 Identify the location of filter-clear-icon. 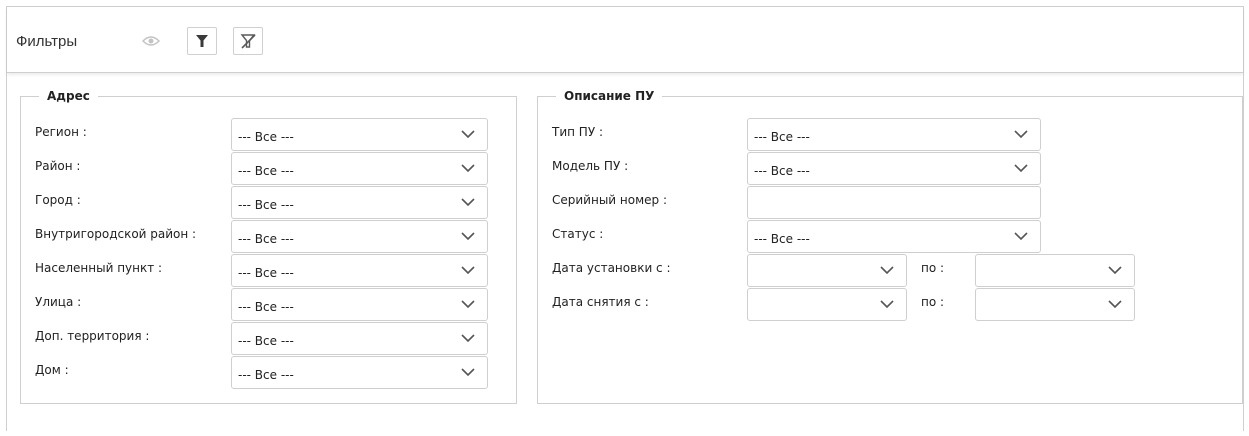
(248, 41).